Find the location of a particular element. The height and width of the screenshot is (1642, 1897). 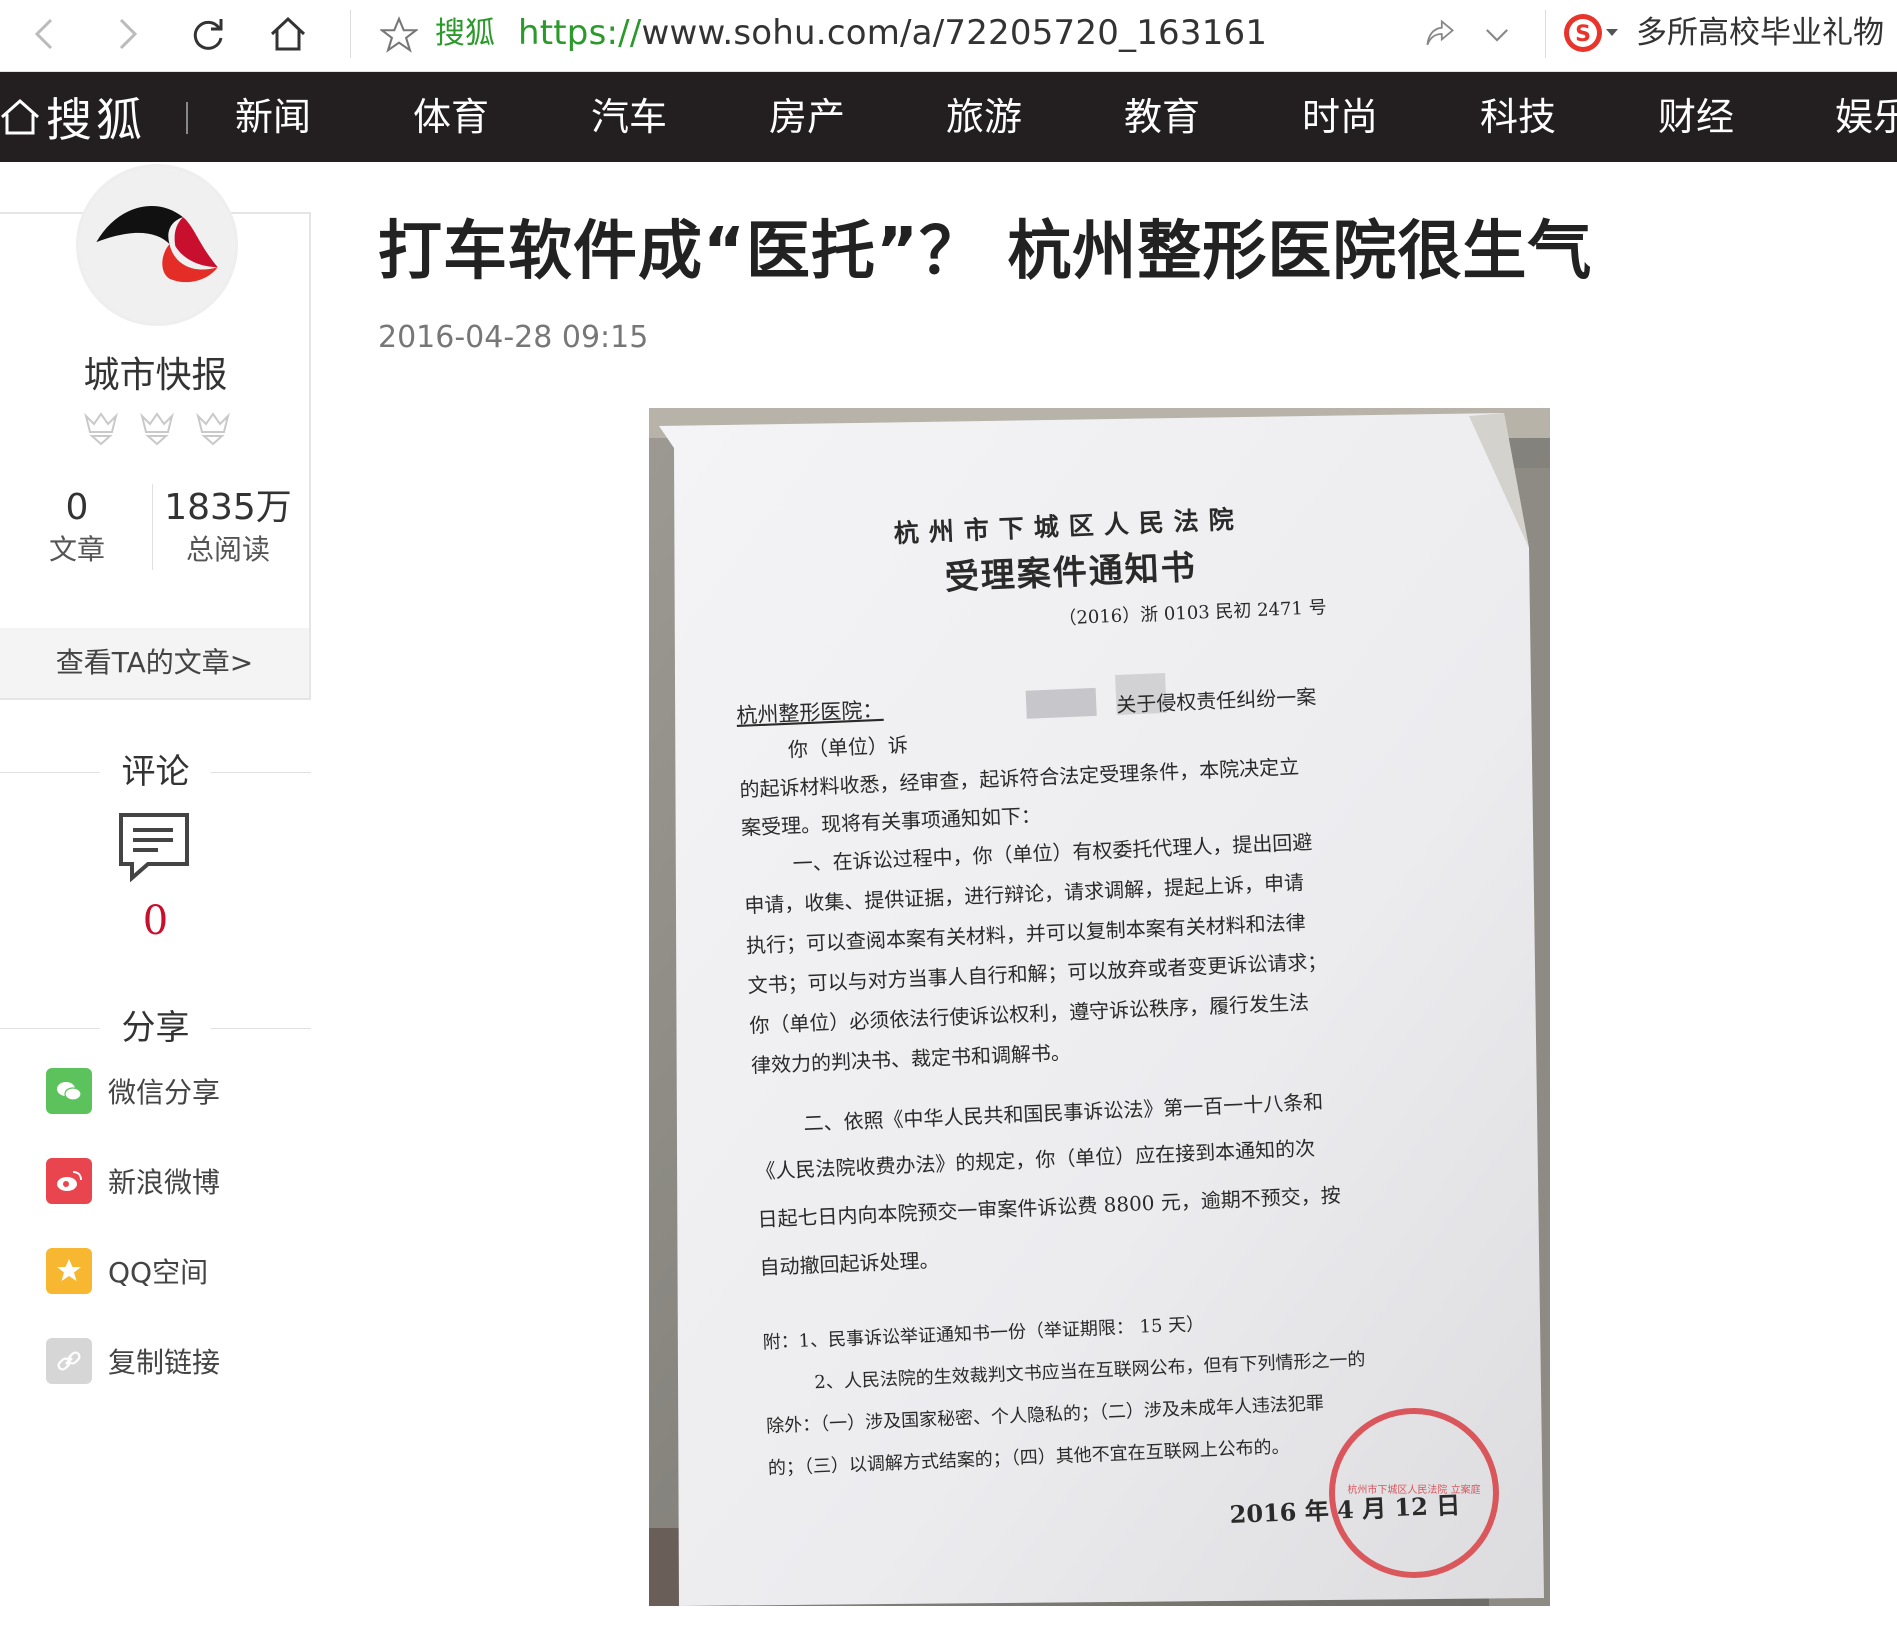

reads-label: 总阅读 is located at coordinates (227, 549).